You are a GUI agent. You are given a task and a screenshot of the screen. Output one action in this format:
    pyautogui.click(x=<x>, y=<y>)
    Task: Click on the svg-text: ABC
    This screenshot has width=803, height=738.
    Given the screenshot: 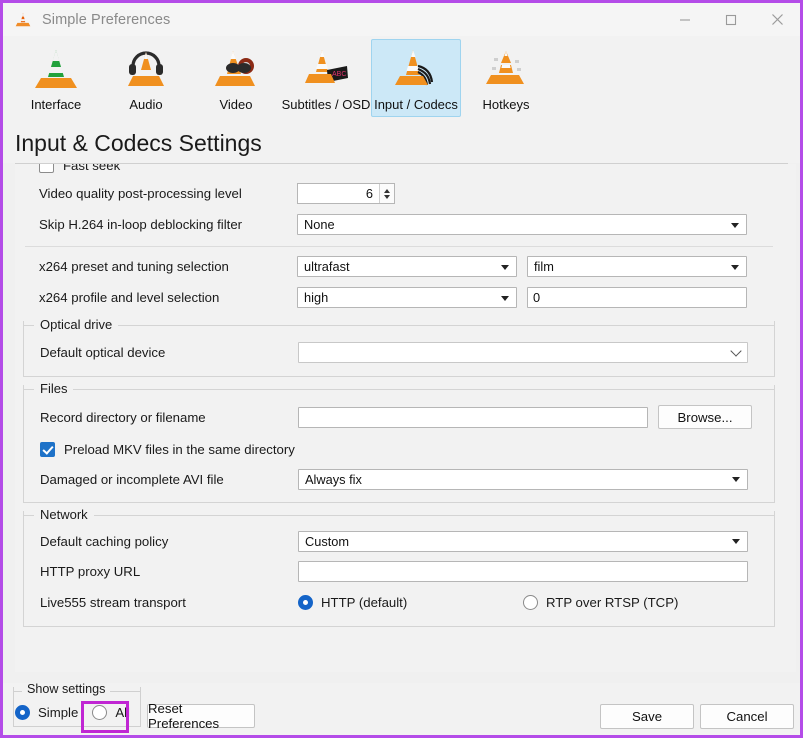 What is the action you would take?
    pyautogui.click(x=339, y=74)
    